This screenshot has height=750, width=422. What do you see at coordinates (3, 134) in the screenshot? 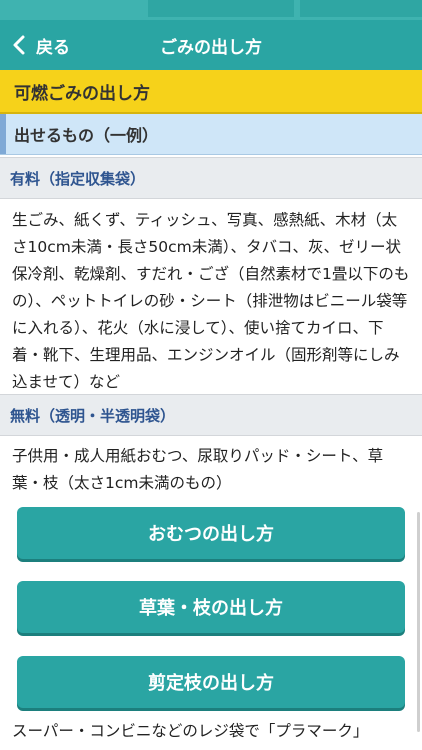
I see `subsection-accent-bar` at bounding box center [3, 134].